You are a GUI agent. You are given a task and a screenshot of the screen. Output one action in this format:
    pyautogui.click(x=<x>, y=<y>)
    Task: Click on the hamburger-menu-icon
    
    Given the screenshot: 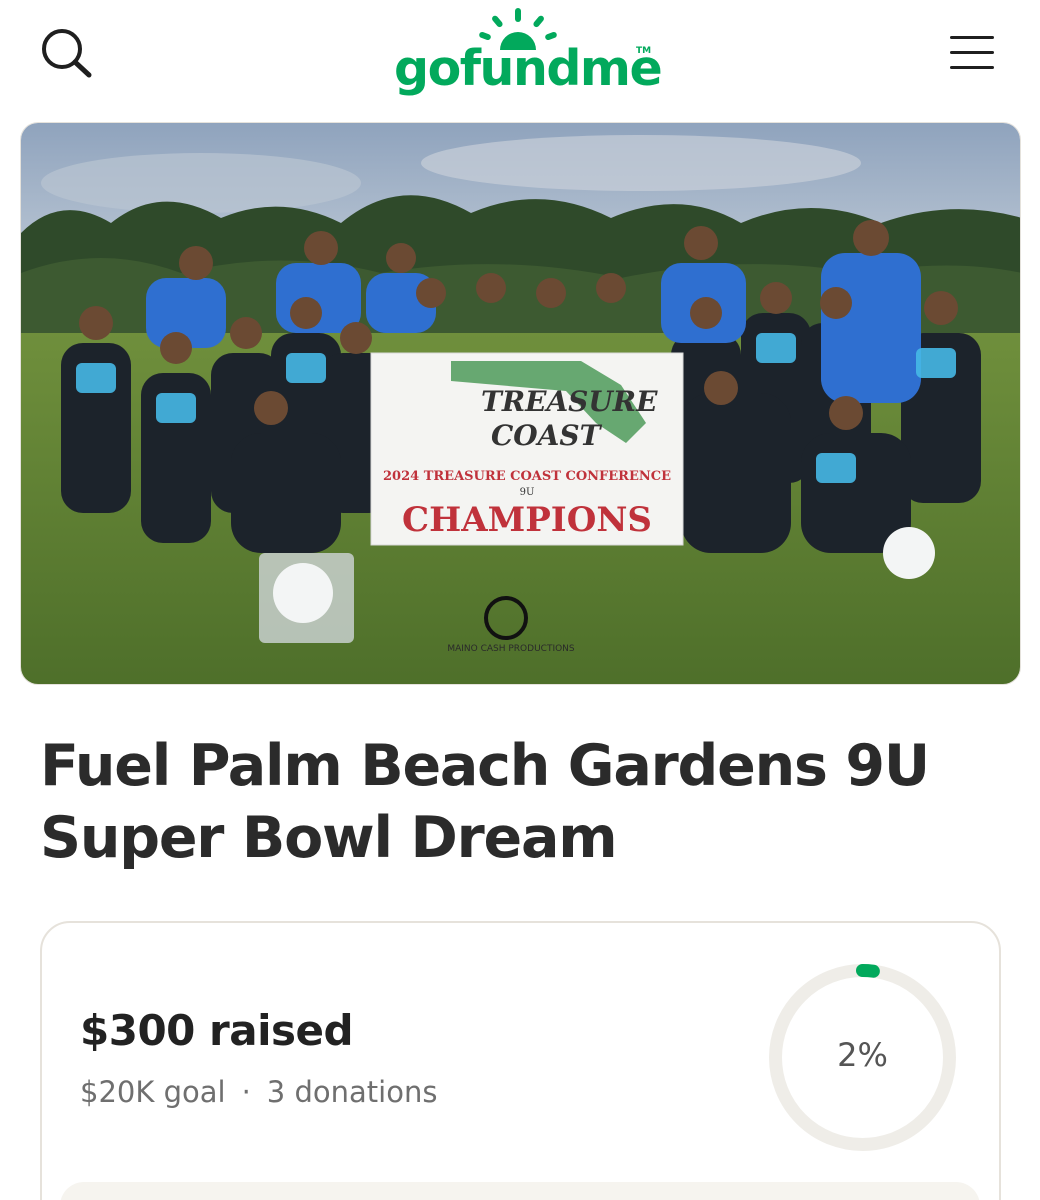 What is the action you would take?
    pyautogui.click(x=972, y=52)
    